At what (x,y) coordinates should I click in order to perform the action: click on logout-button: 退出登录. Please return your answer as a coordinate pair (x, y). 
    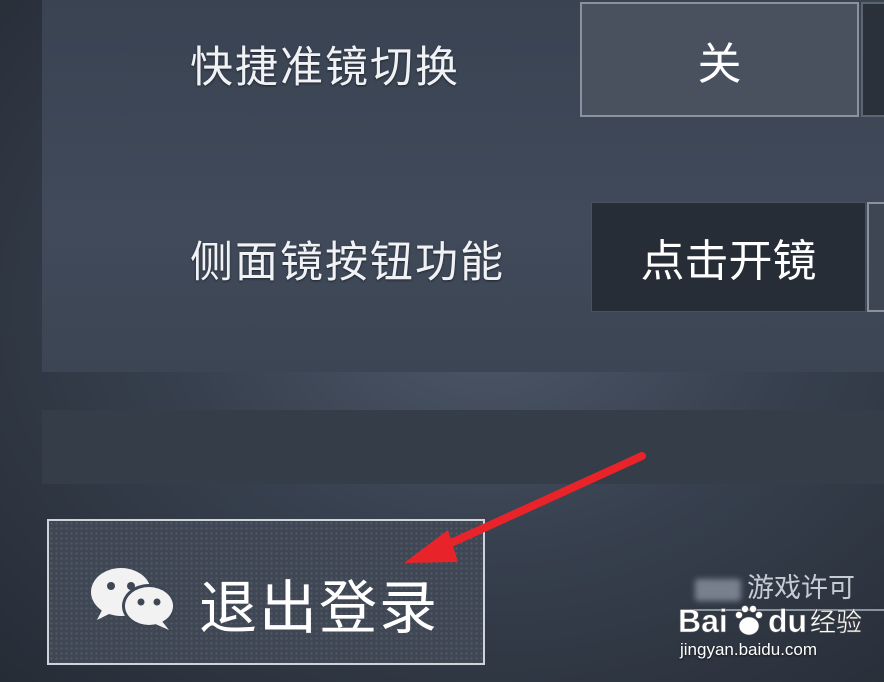
    Looking at the image, I should click on (266, 592).